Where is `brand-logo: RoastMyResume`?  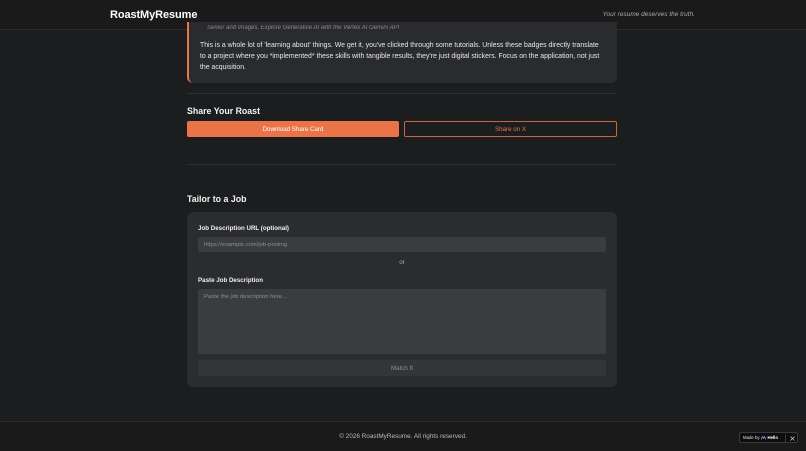 brand-logo: RoastMyResume is located at coordinates (153, 15).